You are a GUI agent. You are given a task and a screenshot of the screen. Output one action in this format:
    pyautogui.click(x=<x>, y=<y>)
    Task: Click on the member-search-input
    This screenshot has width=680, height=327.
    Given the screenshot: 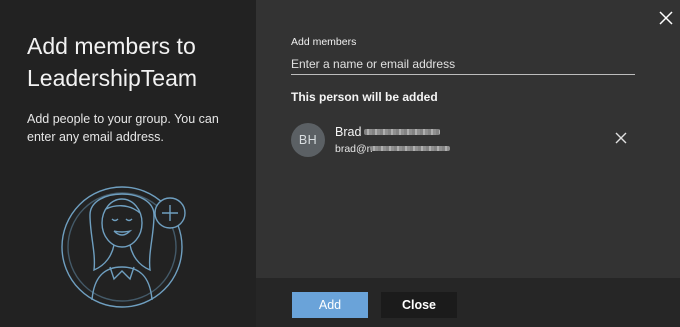 What is the action you would take?
    pyautogui.click(x=463, y=64)
    